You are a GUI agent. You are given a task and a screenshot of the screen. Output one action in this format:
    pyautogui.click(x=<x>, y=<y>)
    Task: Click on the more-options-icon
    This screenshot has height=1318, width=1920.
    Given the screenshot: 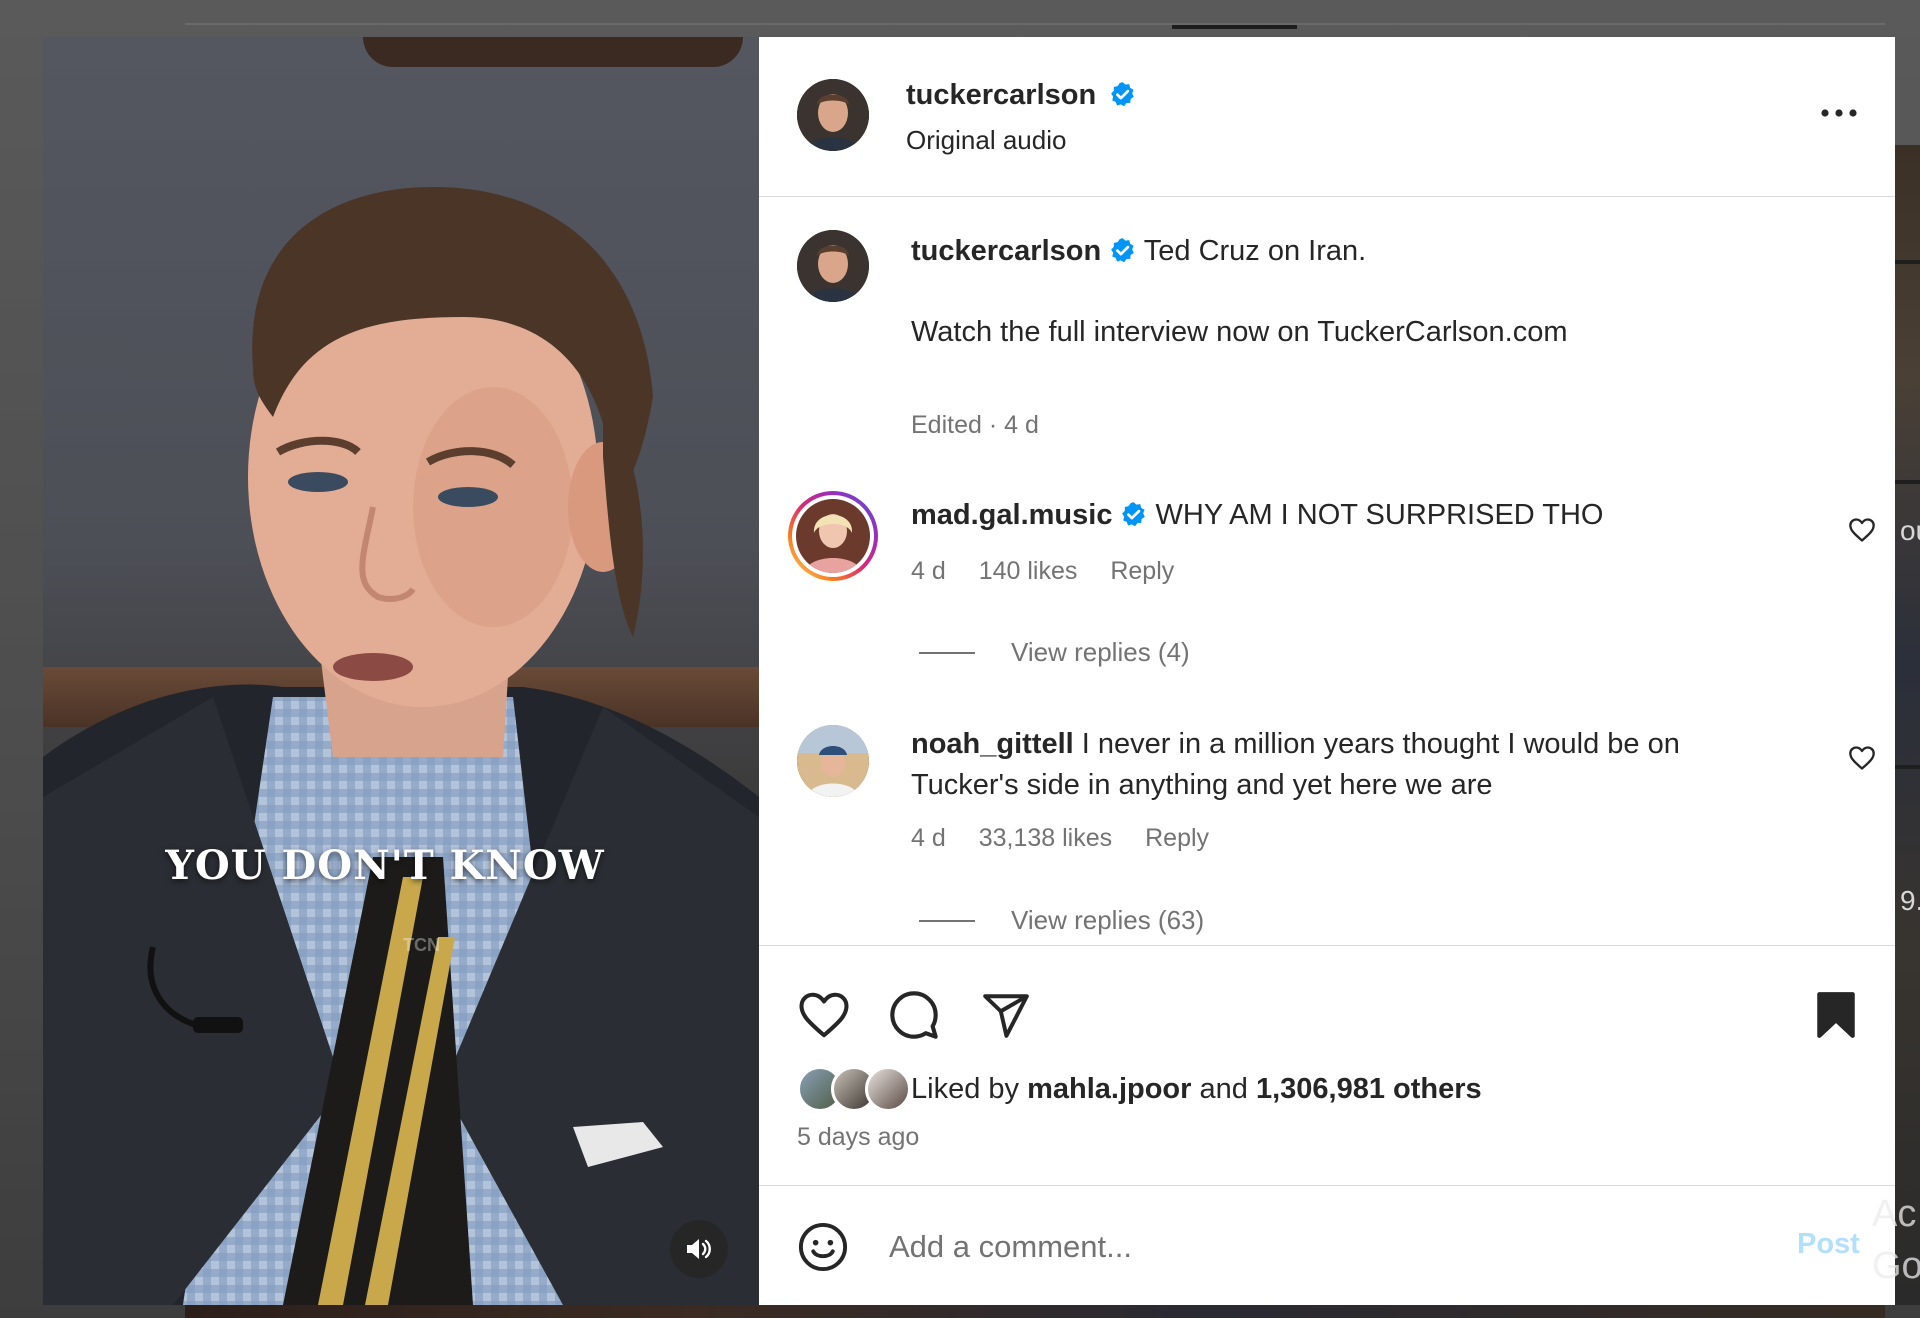 What is the action you would take?
    pyautogui.click(x=1839, y=113)
    